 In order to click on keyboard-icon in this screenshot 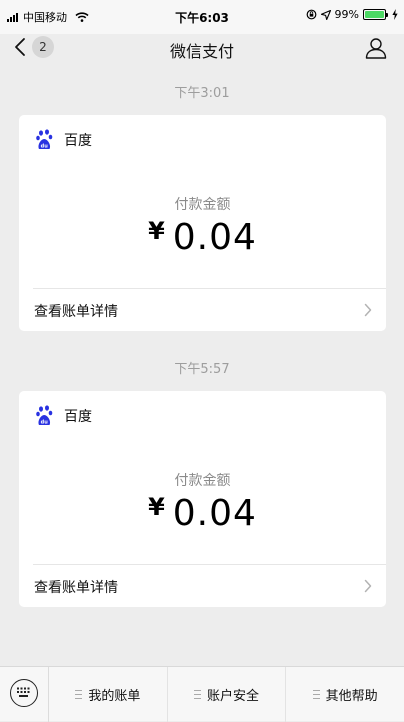, I will do `click(23, 692)`.